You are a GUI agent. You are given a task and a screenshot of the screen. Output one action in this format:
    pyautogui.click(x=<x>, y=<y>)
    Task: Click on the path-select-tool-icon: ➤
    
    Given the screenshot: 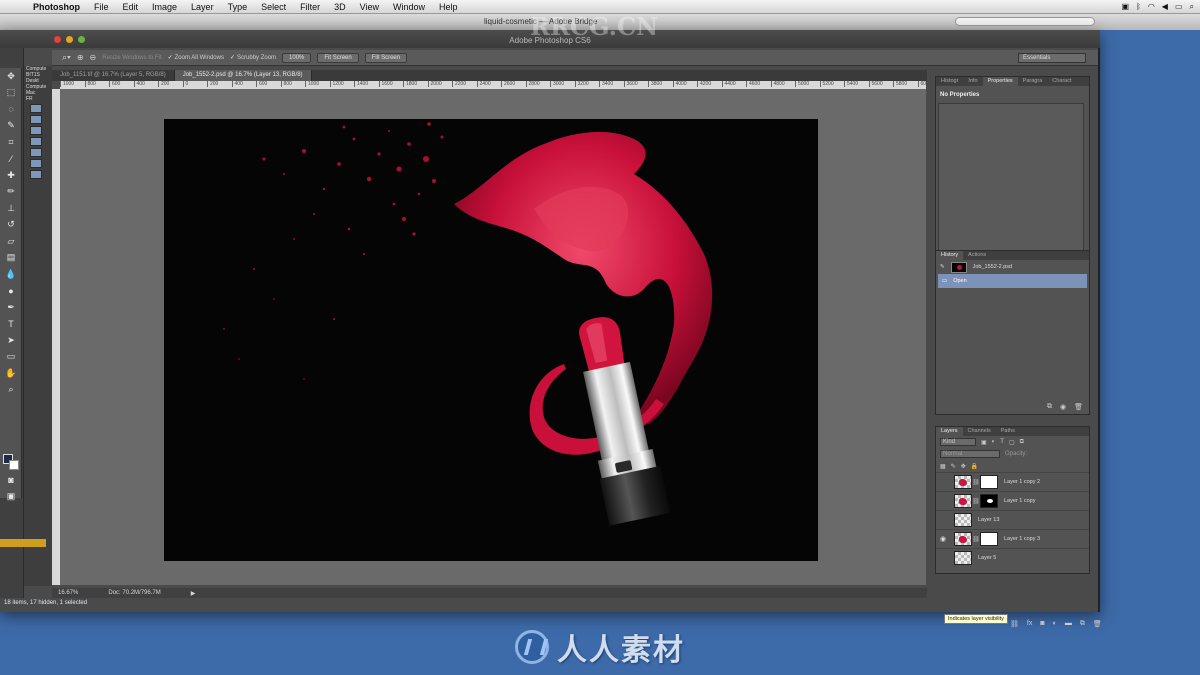 What is the action you would take?
    pyautogui.click(x=11, y=340)
    